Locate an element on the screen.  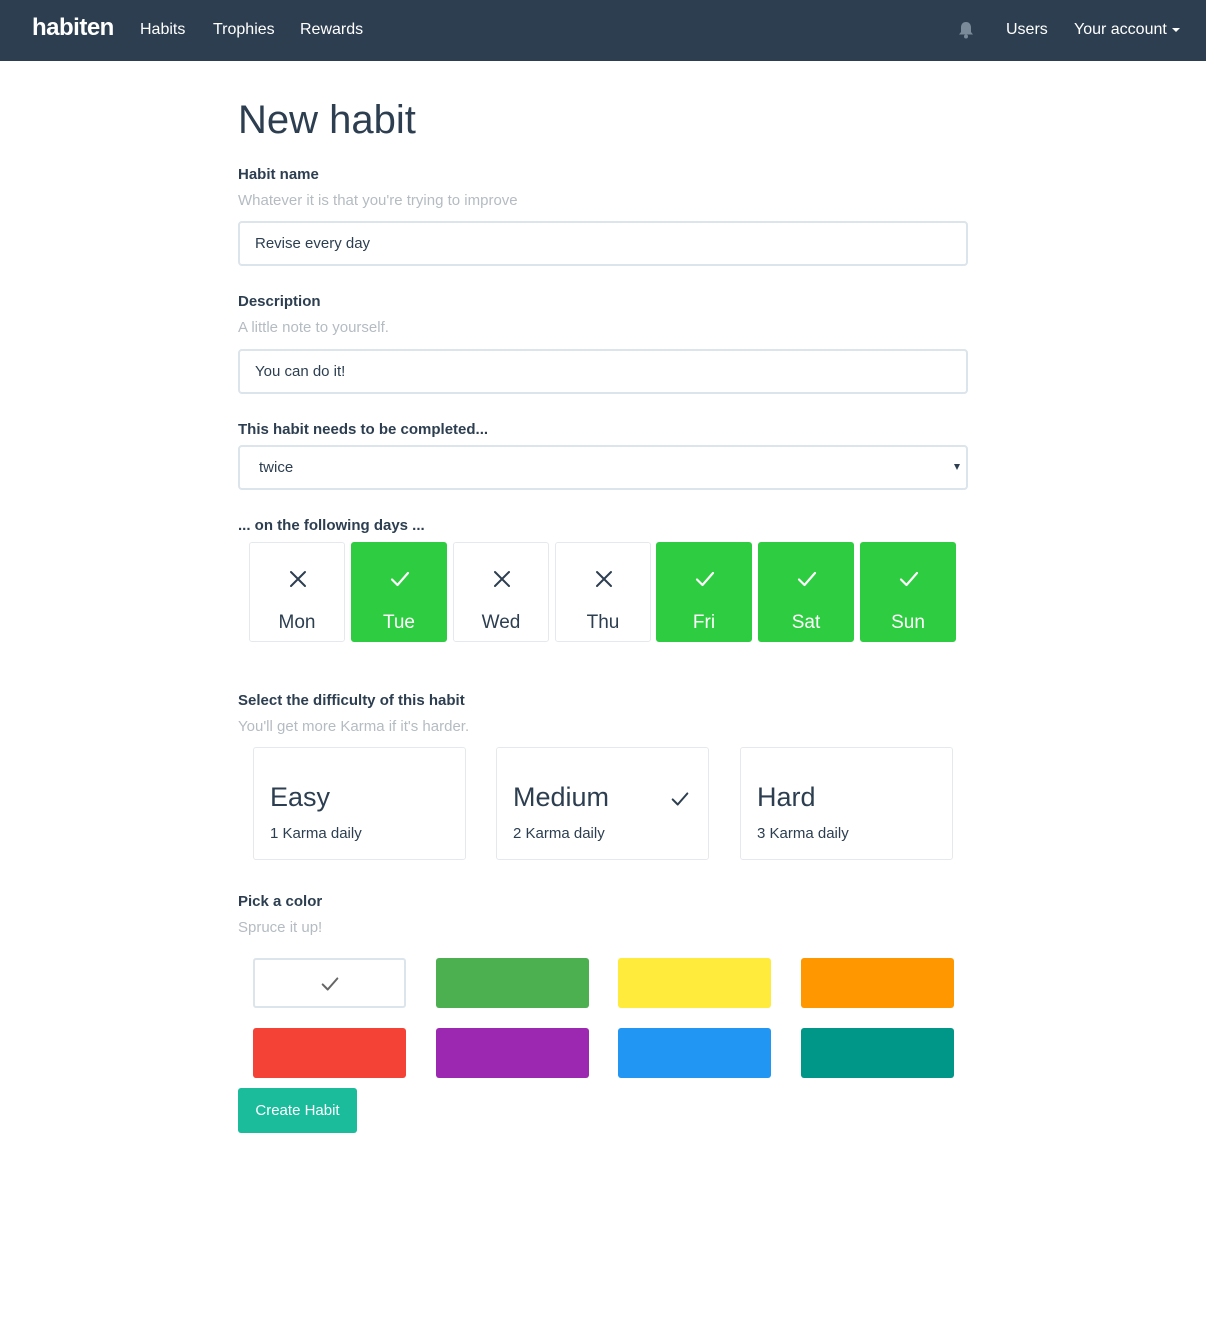
brand-logo: habiten is located at coordinates (73, 28).